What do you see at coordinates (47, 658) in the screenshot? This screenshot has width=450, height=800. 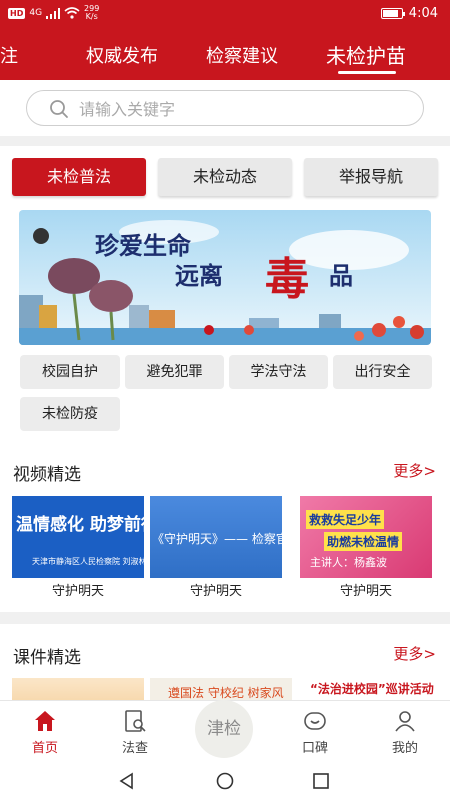 I see `course-section-title: 课件精选` at bounding box center [47, 658].